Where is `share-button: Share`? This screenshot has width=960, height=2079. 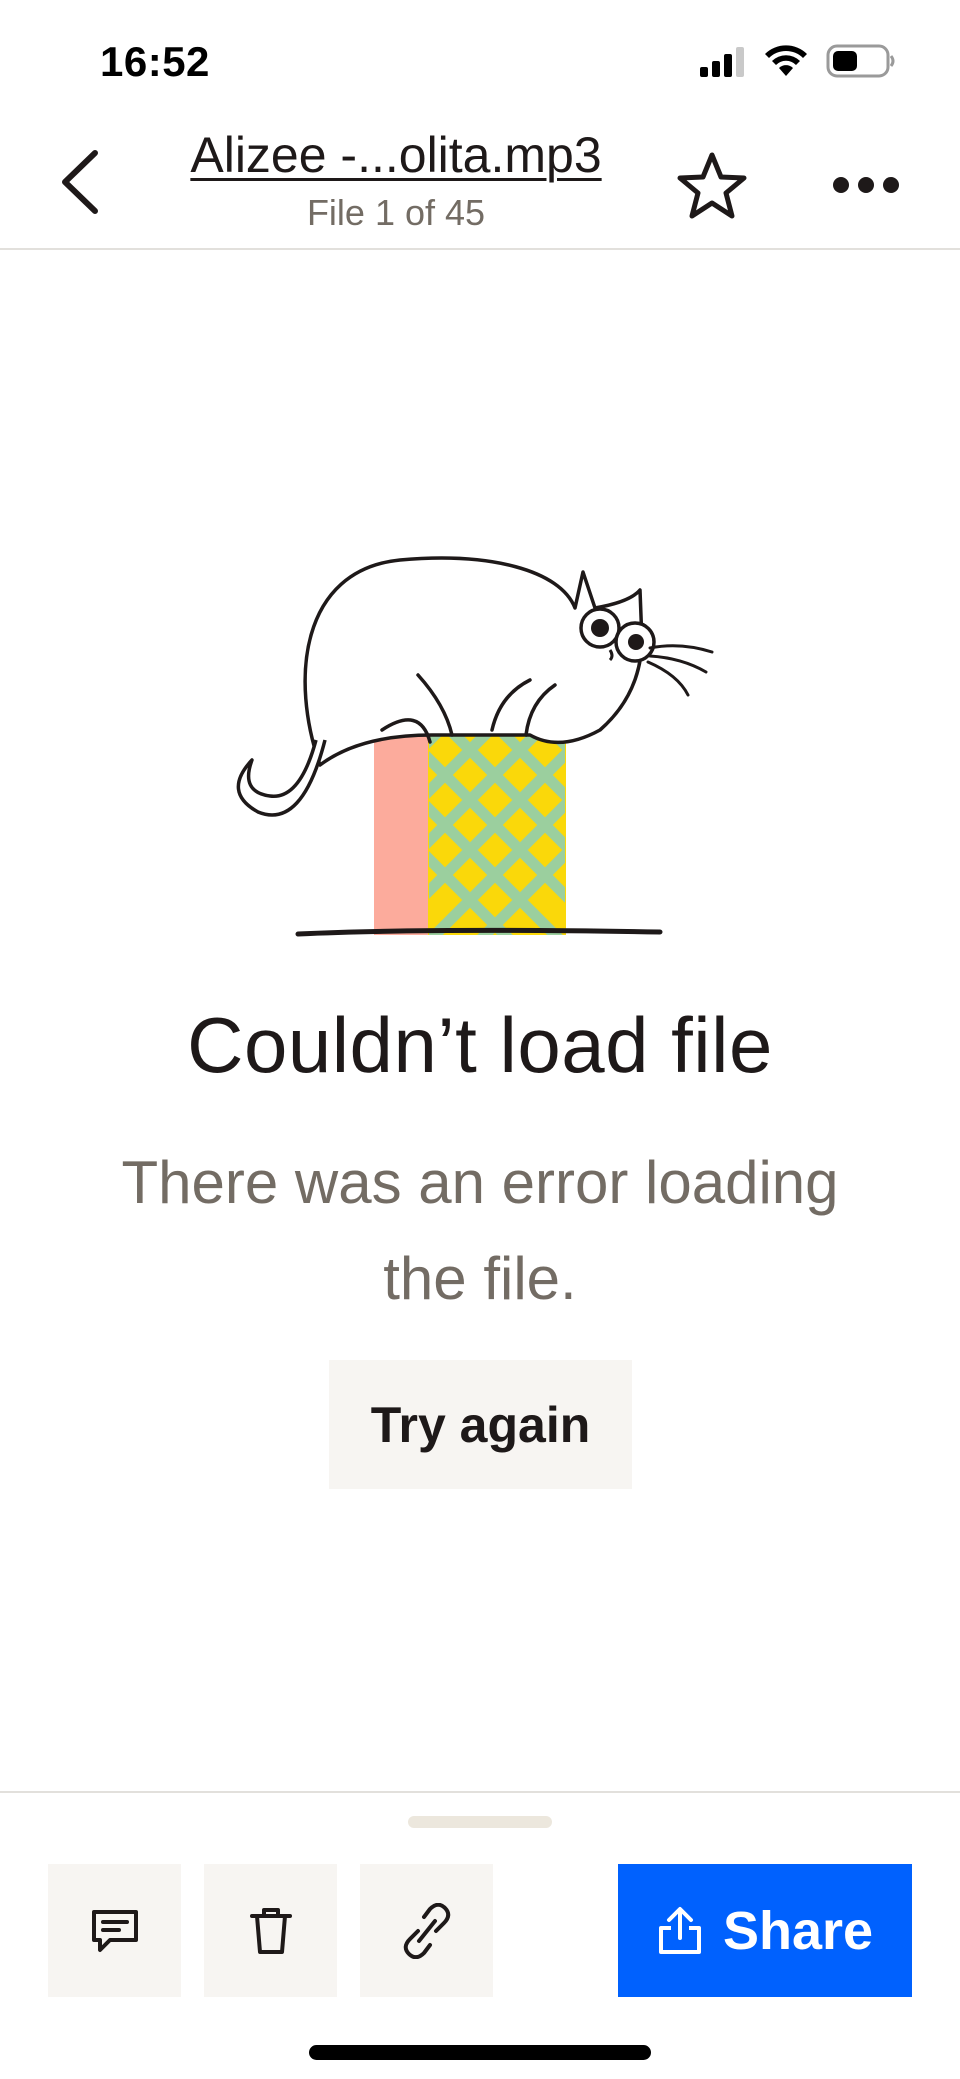
share-button: Share is located at coordinates (765, 1930).